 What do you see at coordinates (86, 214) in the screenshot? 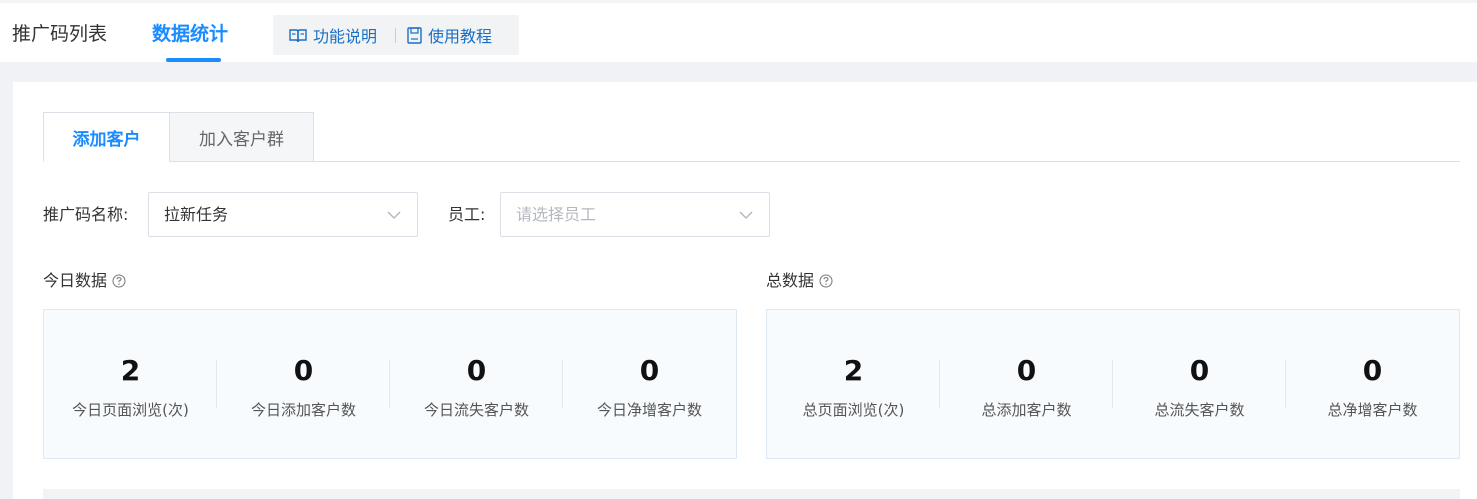
I see `promo-code-name-label: 推广码名称:` at bounding box center [86, 214].